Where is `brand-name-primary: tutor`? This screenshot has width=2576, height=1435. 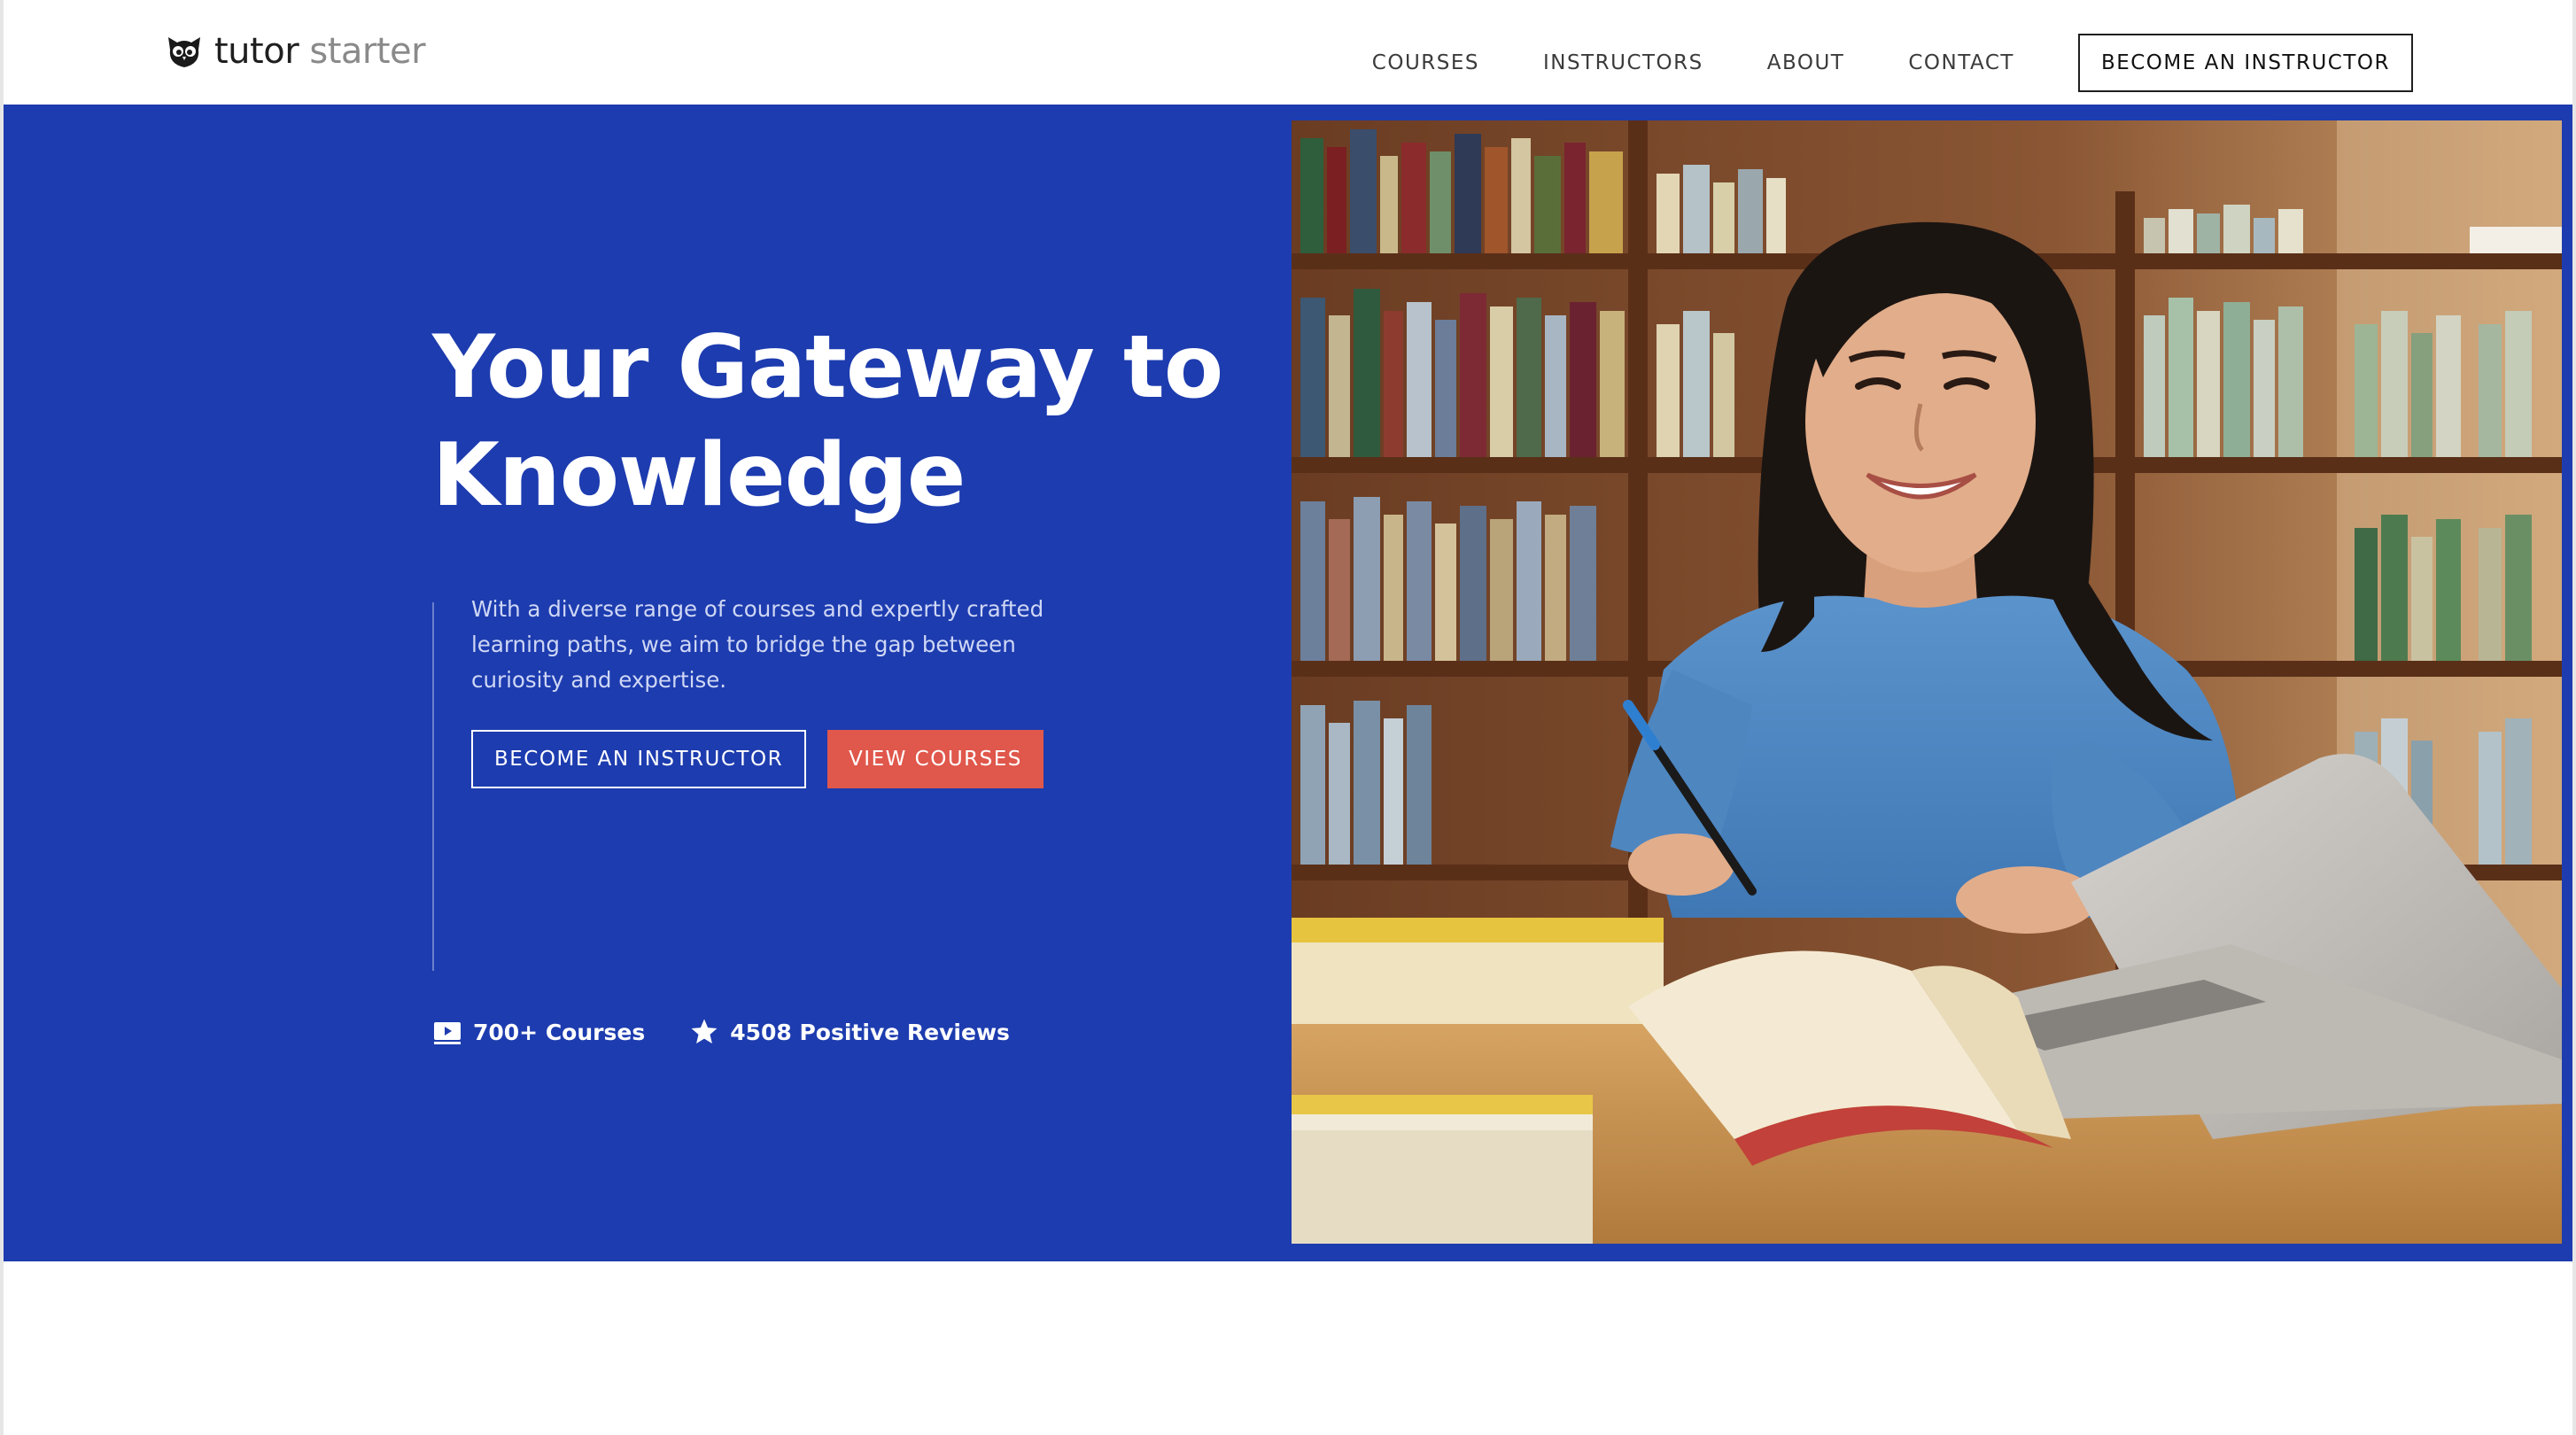 brand-name-primary: tutor is located at coordinates (256, 52).